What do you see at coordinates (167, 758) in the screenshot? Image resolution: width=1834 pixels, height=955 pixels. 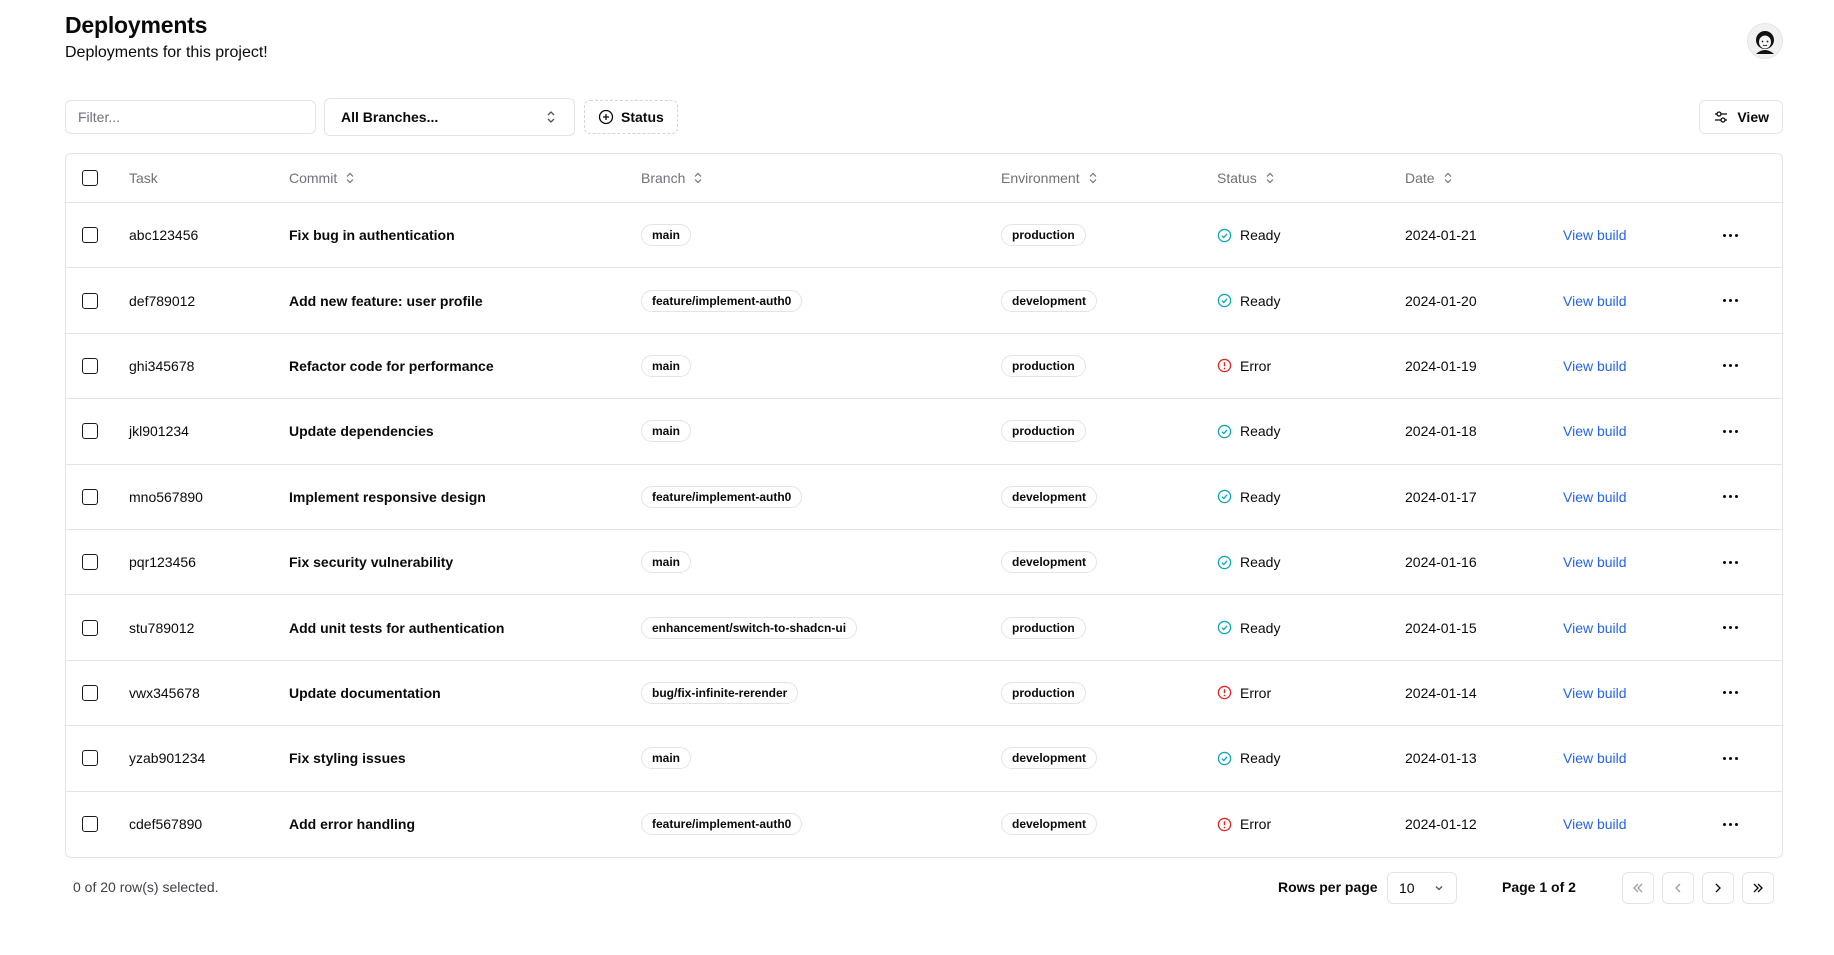 I see `task-id: yzab901234` at bounding box center [167, 758].